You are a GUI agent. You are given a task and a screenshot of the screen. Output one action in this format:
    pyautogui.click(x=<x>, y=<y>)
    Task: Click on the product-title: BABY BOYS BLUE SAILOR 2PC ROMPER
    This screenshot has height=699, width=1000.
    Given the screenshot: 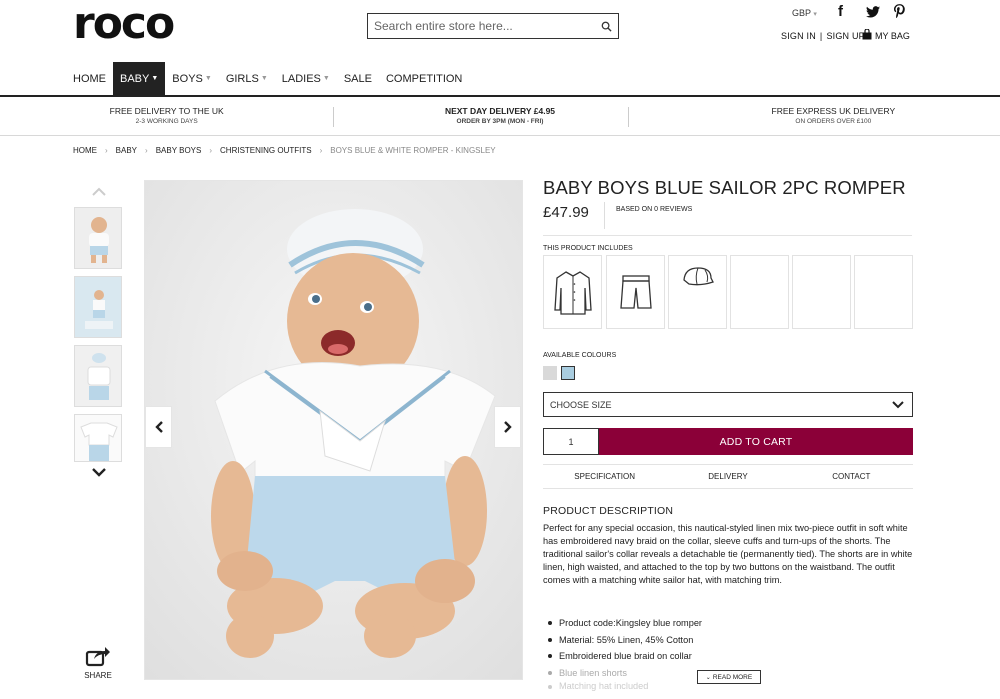 What is the action you would take?
    pyautogui.click(x=724, y=187)
    